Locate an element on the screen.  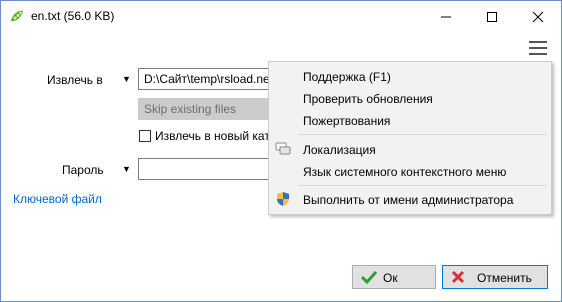
maximize-button is located at coordinates (492, 16).